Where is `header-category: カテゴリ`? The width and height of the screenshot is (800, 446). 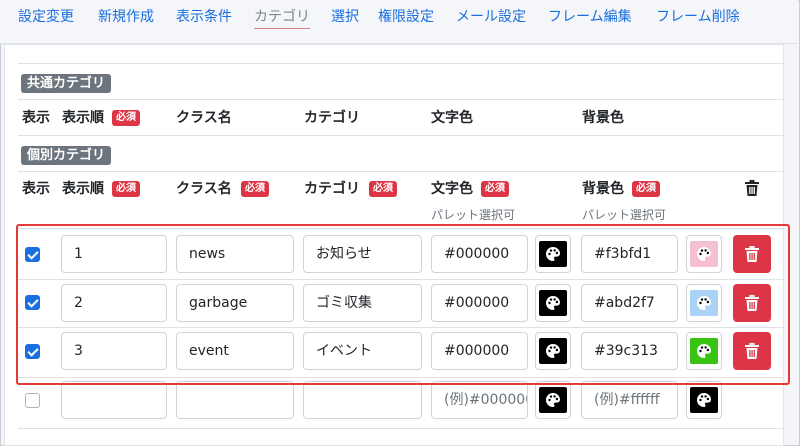
header-category: カテゴリ is located at coordinates (332, 189).